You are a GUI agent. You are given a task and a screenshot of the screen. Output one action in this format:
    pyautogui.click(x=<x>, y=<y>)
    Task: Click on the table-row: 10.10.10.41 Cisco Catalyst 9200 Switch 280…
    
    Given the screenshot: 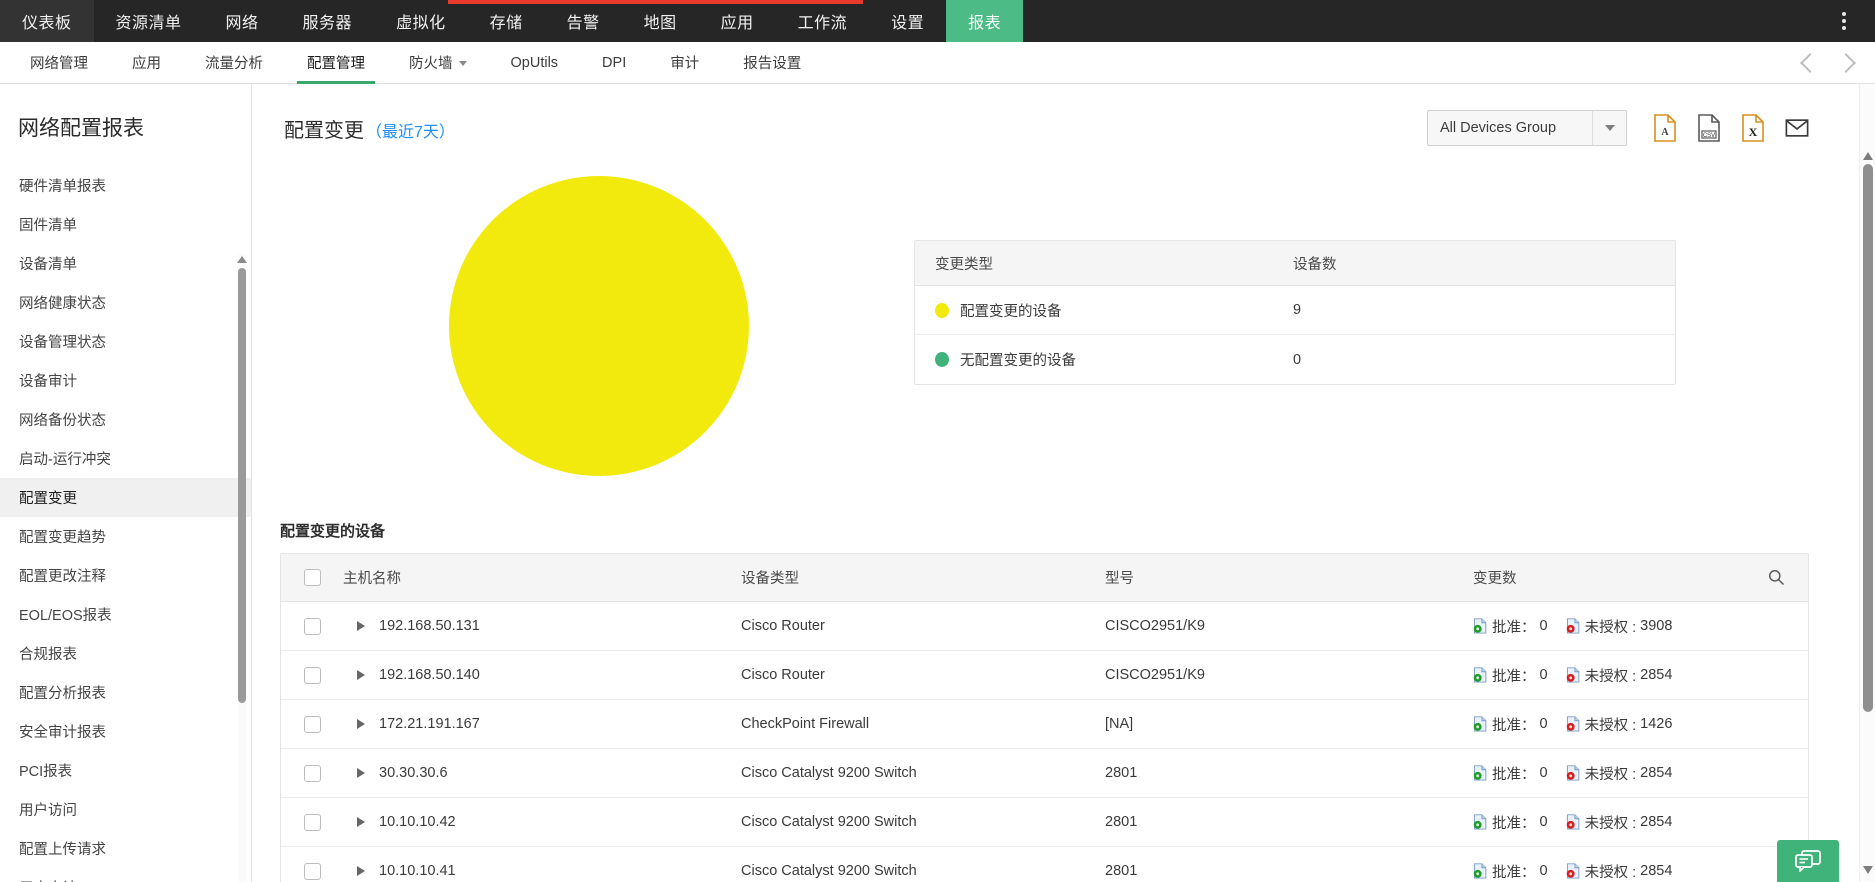 What is the action you would take?
    pyautogui.click(x=1044, y=864)
    